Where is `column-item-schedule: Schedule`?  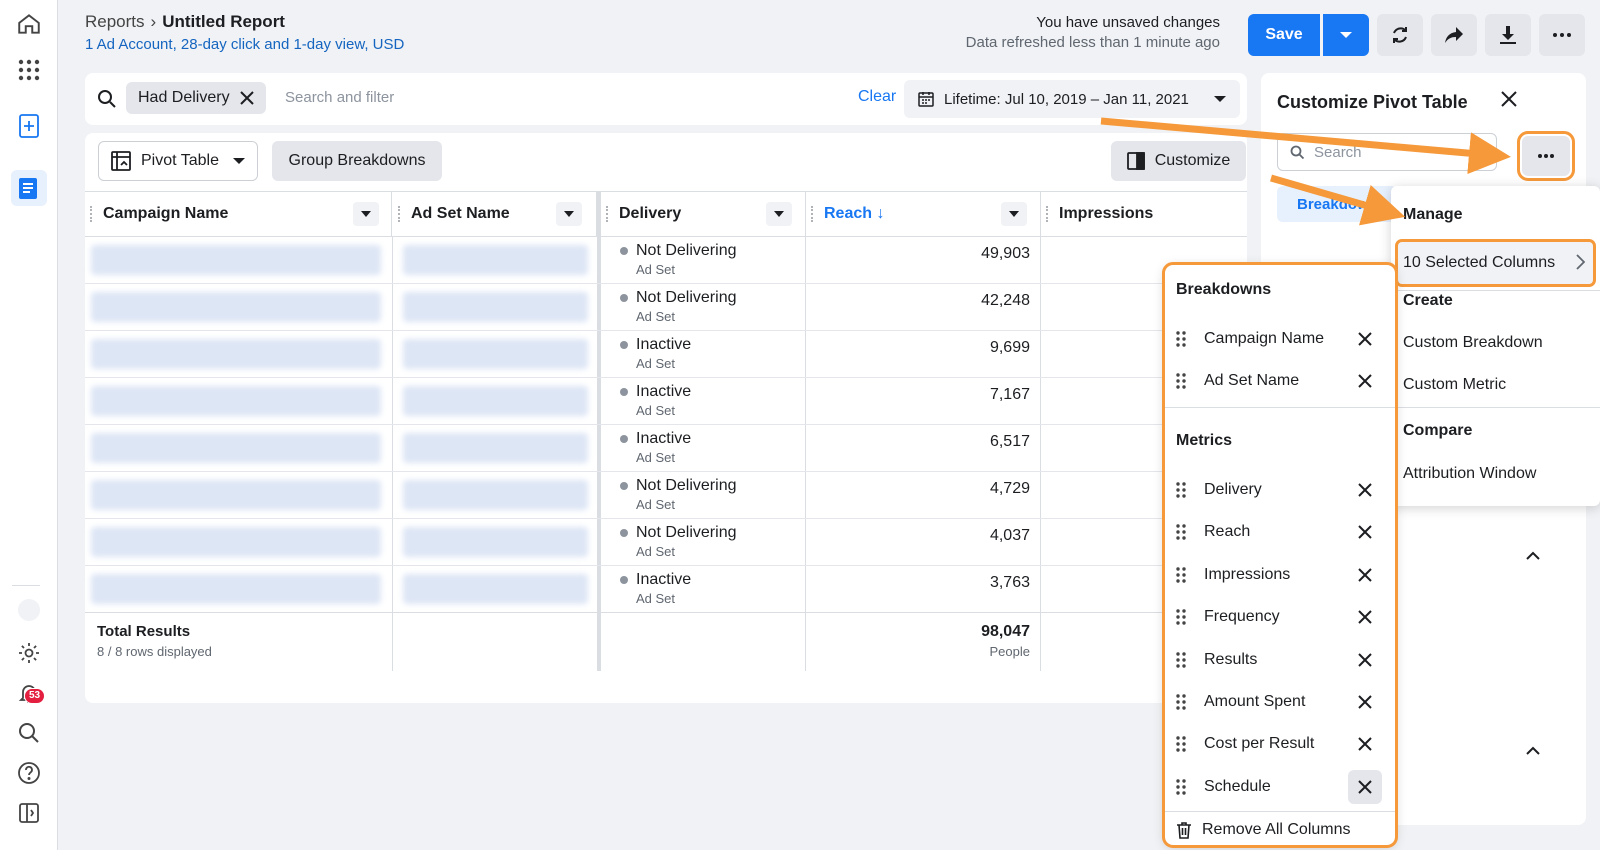
column-item-schedule: Schedule is located at coordinates (1281, 787).